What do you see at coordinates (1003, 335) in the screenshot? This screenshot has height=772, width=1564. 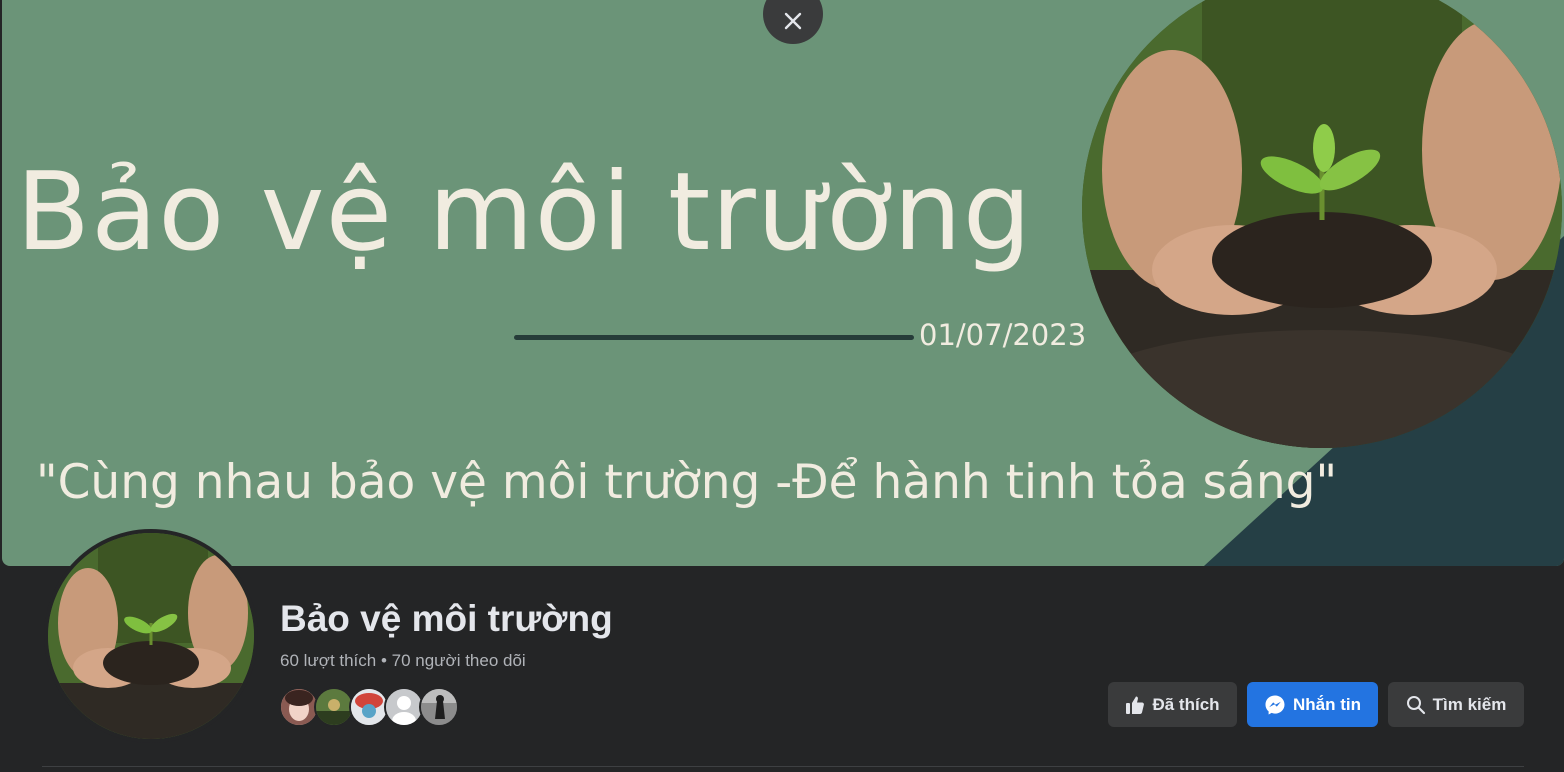 I see `cover-date: 01/07/2023` at bounding box center [1003, 335].